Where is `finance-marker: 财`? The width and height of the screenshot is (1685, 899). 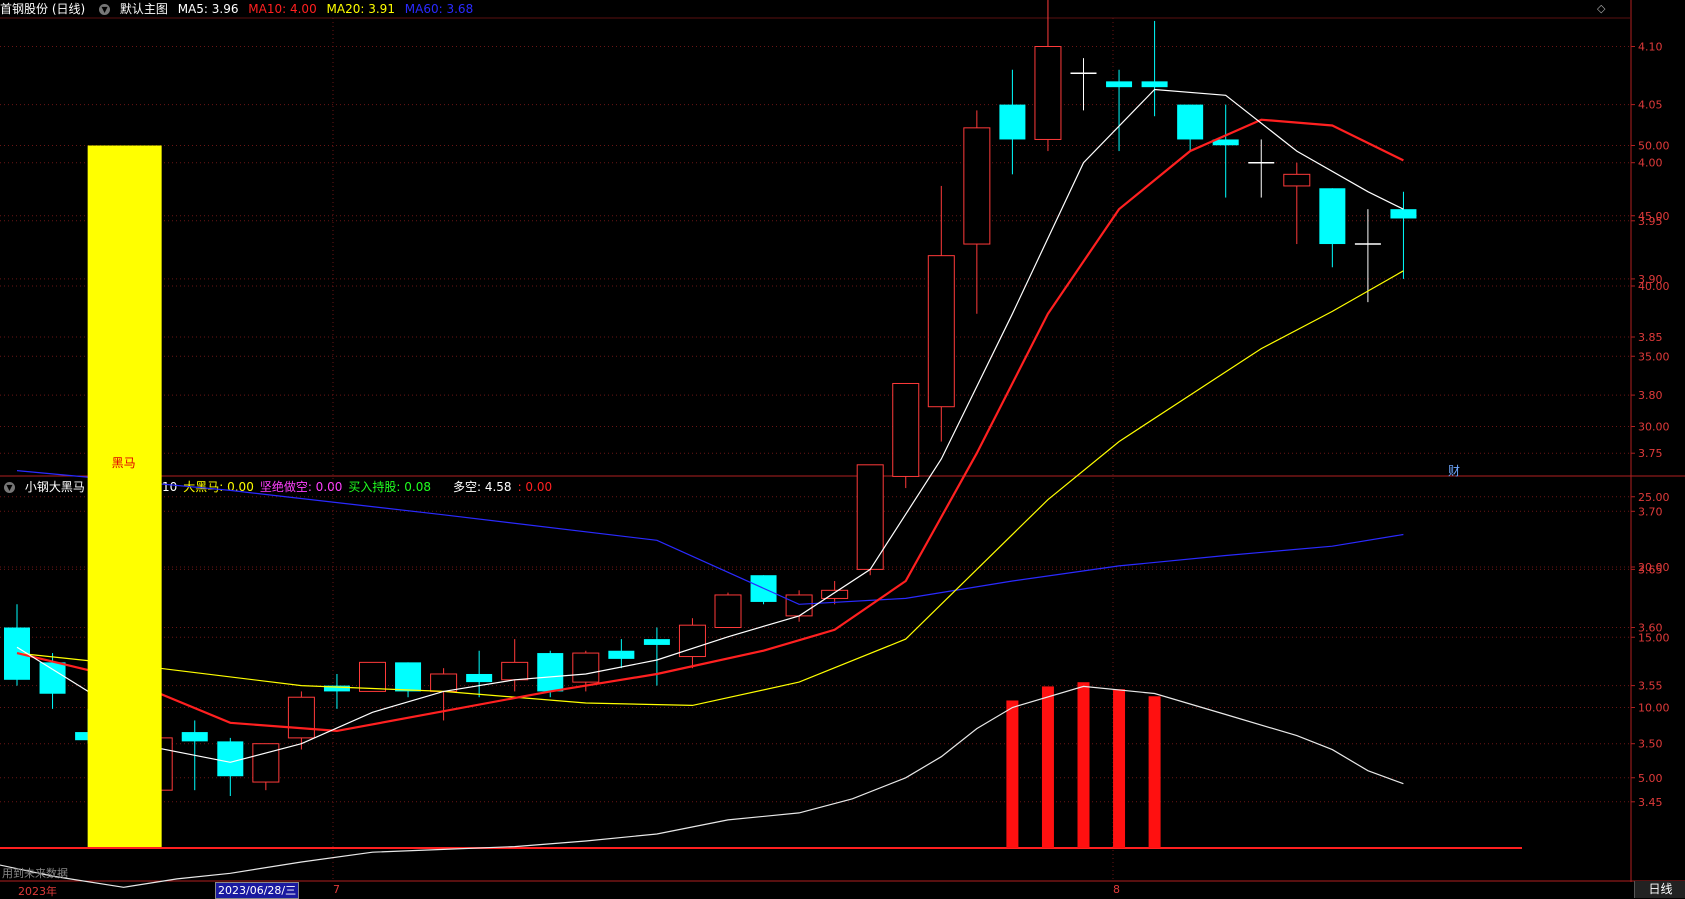
finance-marker: 财 is located at coordinates (1454, 470).